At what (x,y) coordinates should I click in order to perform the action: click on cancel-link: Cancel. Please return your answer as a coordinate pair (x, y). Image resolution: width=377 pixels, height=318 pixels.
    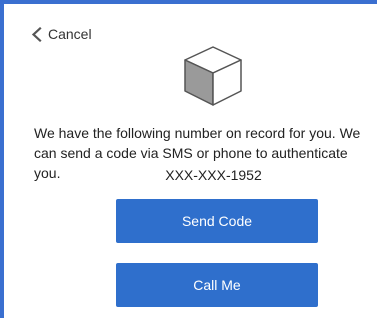
    Looking at the image, I should click on (61, 34).